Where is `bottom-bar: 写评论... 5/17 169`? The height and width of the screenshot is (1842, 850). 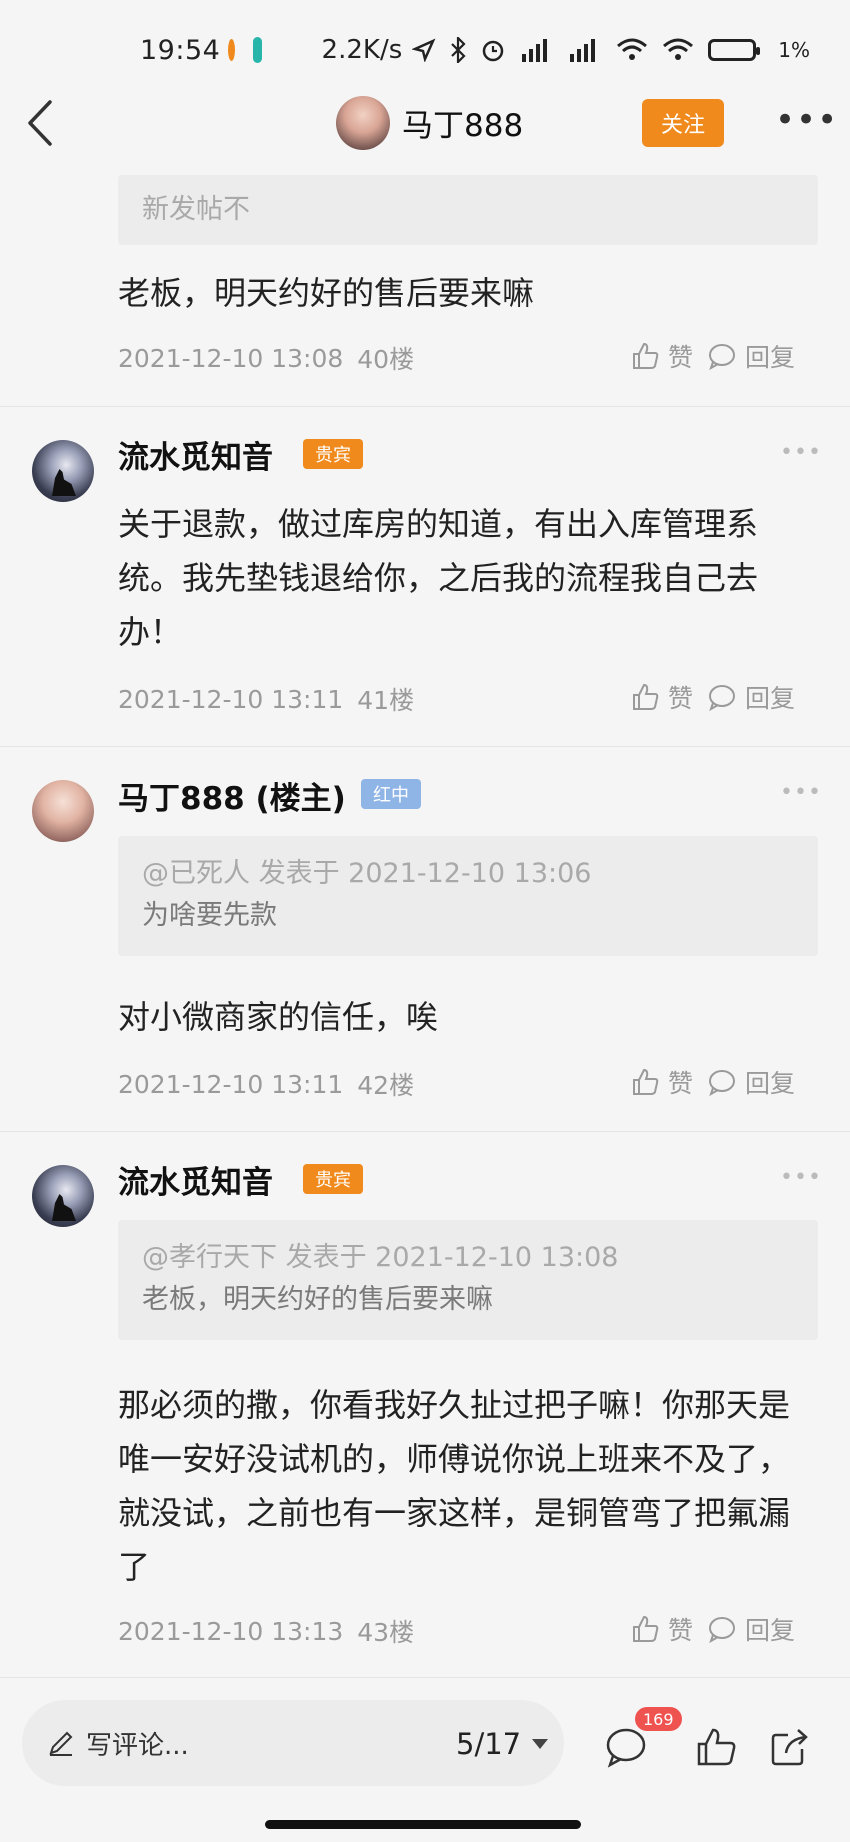 bottom-bar: 写评论... 5/17 169 is located at coordinates (425, 1761).